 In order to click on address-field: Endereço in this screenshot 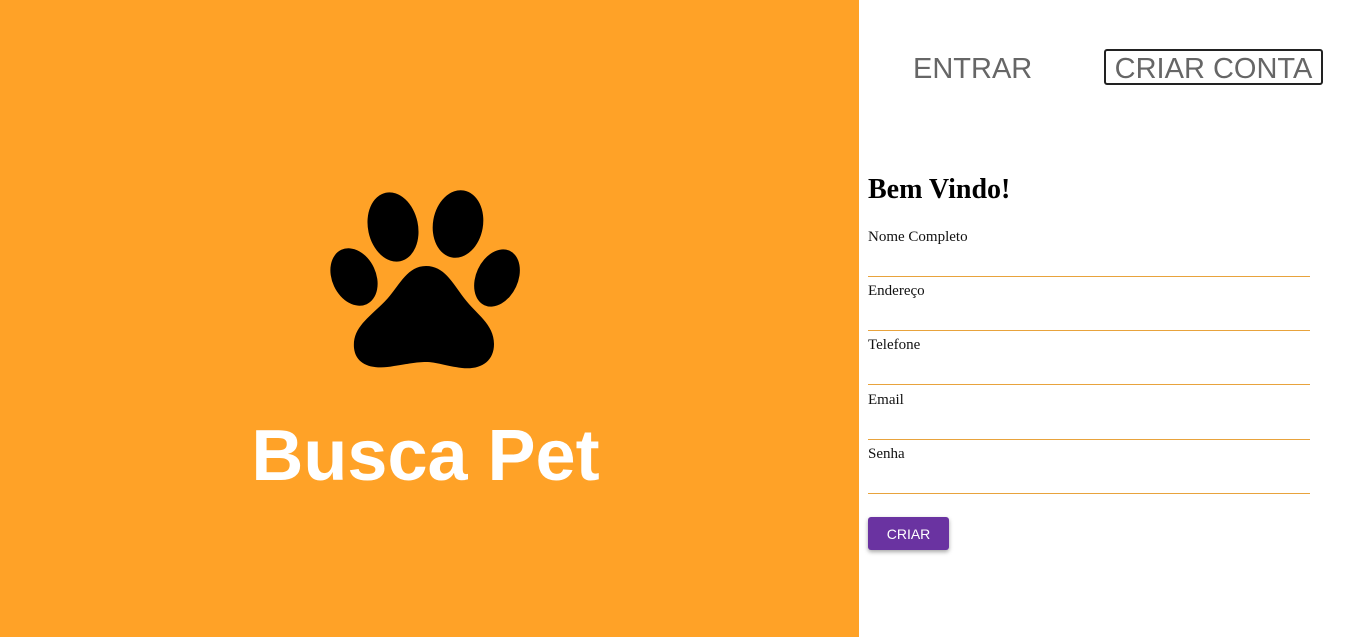, I will do `click(1089, 309)`.